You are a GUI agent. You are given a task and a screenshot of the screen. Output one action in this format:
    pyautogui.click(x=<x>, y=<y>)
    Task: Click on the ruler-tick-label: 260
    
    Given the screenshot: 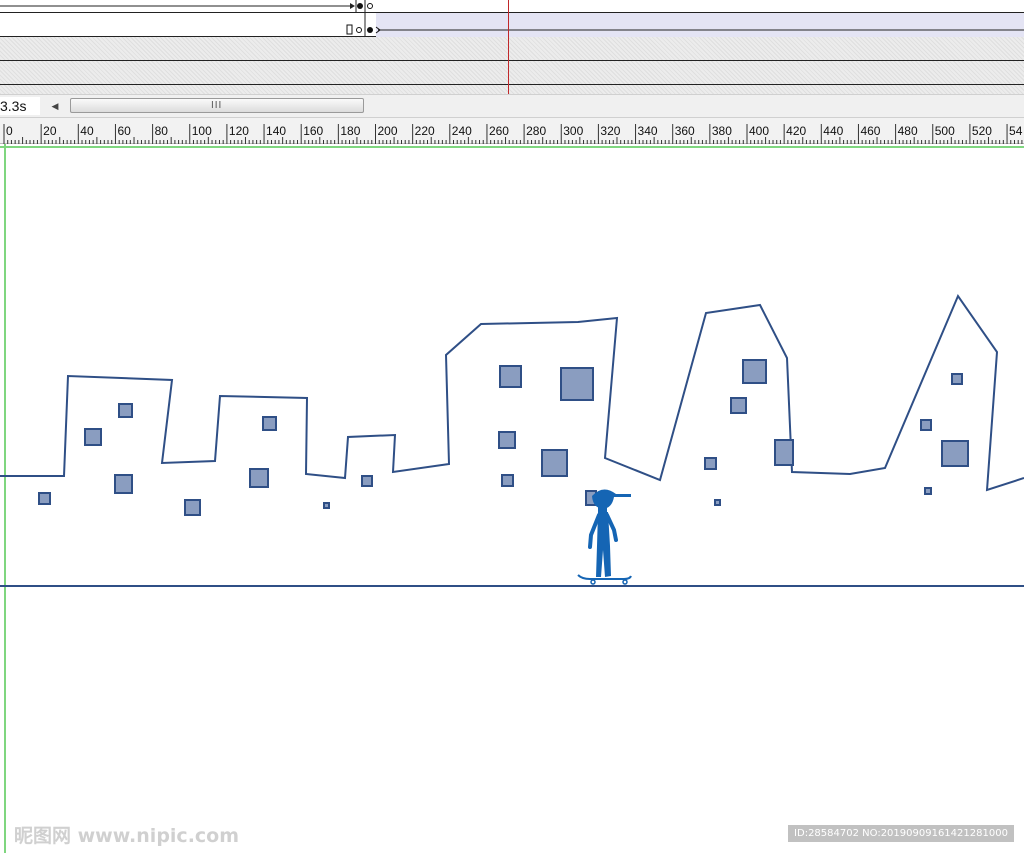 What is the action you would take?
    pyautogui.click(x=499, y=131)
    